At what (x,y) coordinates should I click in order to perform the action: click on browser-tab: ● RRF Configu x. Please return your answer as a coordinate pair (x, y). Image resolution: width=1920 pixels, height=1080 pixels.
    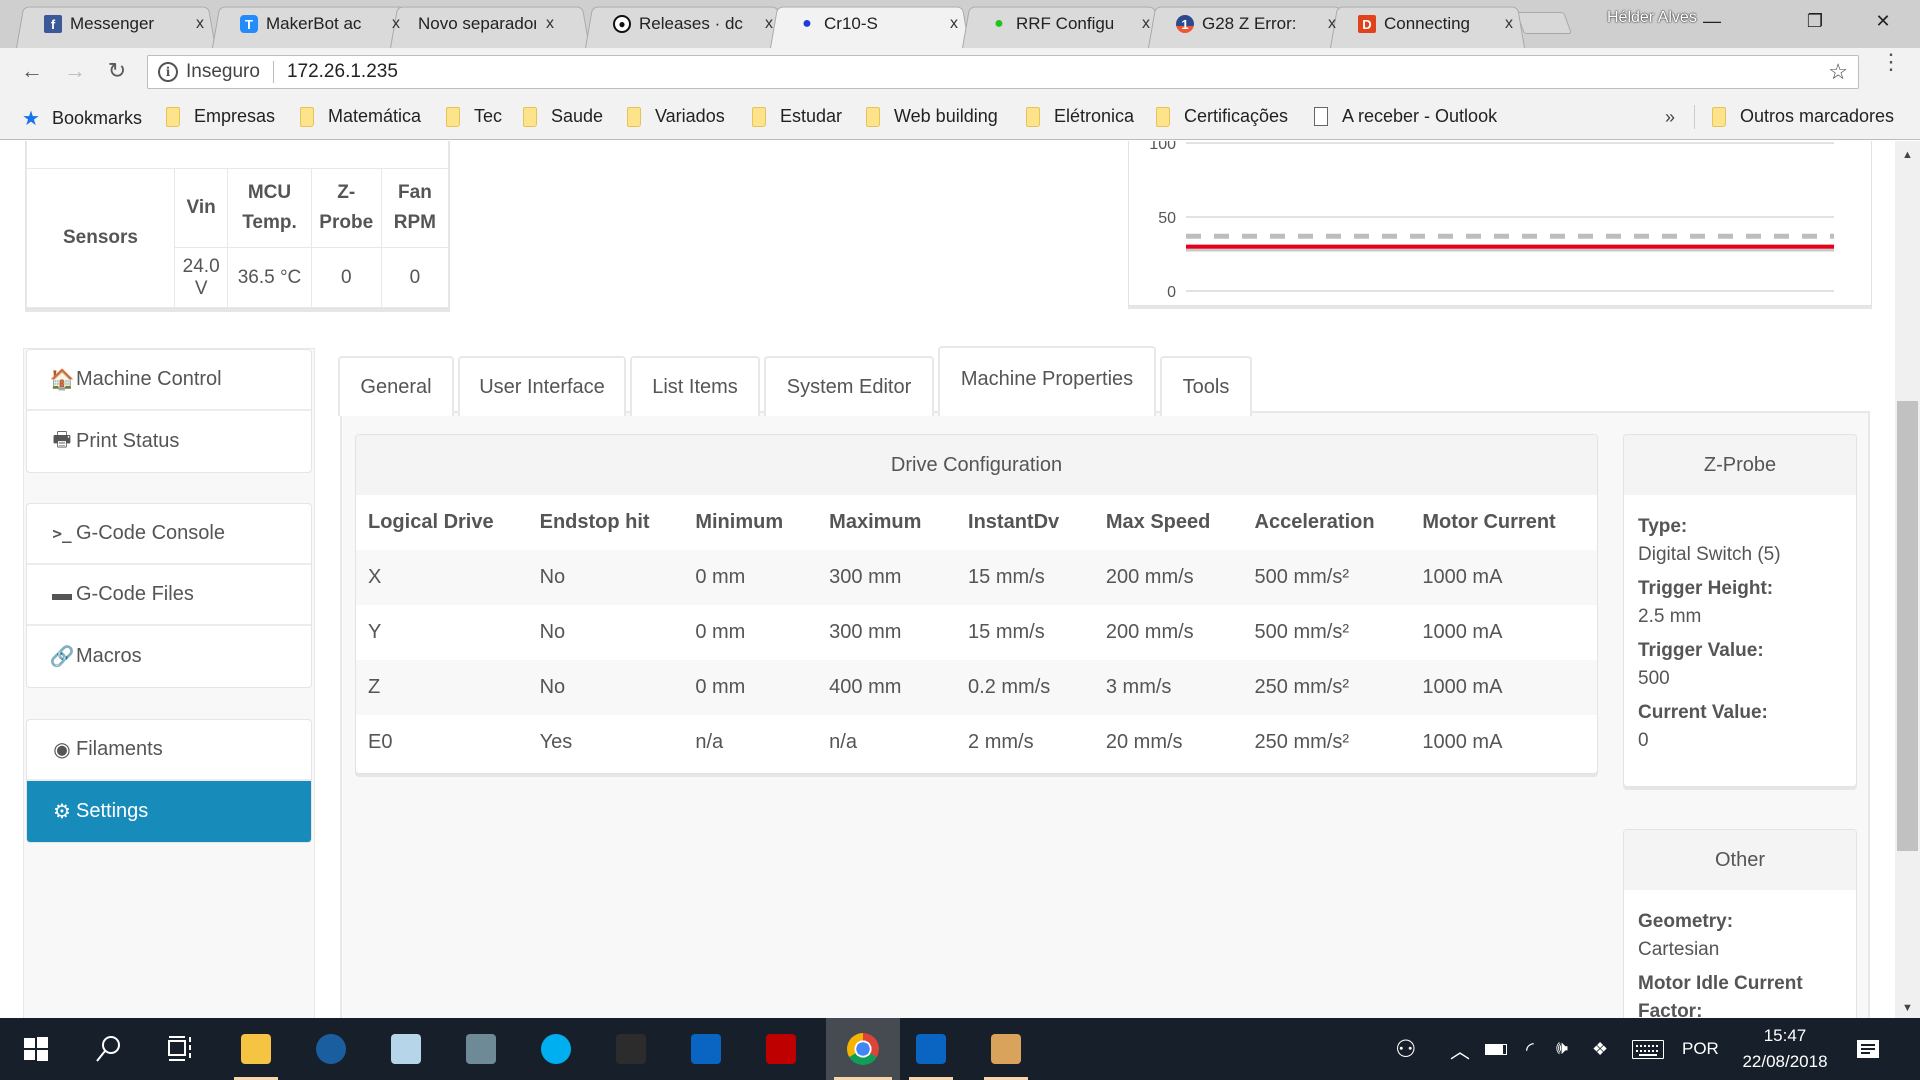
    Looking at the image, I should click on (1062, 24).